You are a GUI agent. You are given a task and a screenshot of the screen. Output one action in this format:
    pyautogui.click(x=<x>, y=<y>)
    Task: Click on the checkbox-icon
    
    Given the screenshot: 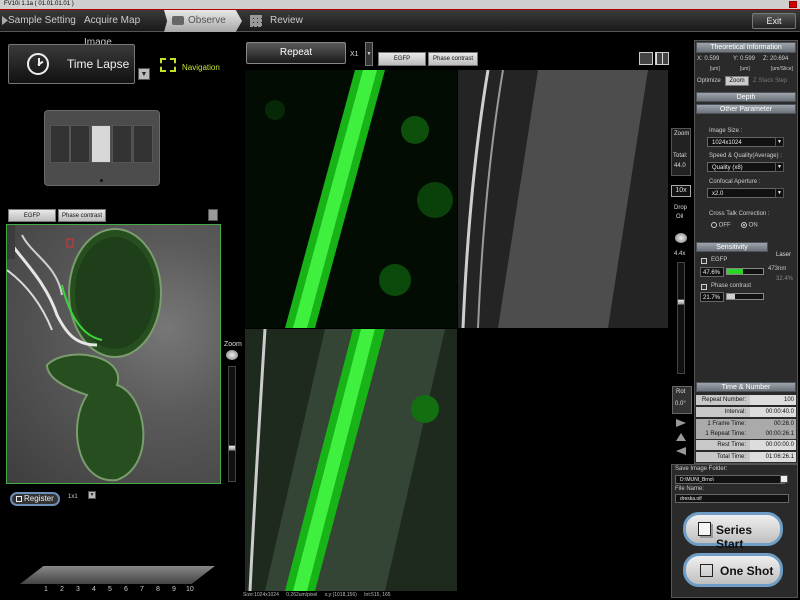 What is the action you would take?
    pyautogui.click(x=19, y=499)
    